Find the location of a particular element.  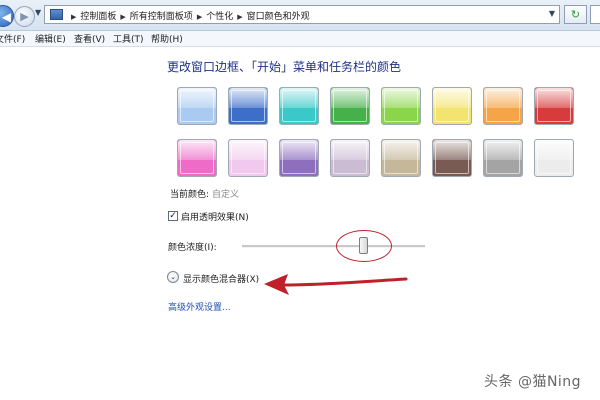

current-color-label: 当前颜色: 自定义 is located at coordinates (204, 193).